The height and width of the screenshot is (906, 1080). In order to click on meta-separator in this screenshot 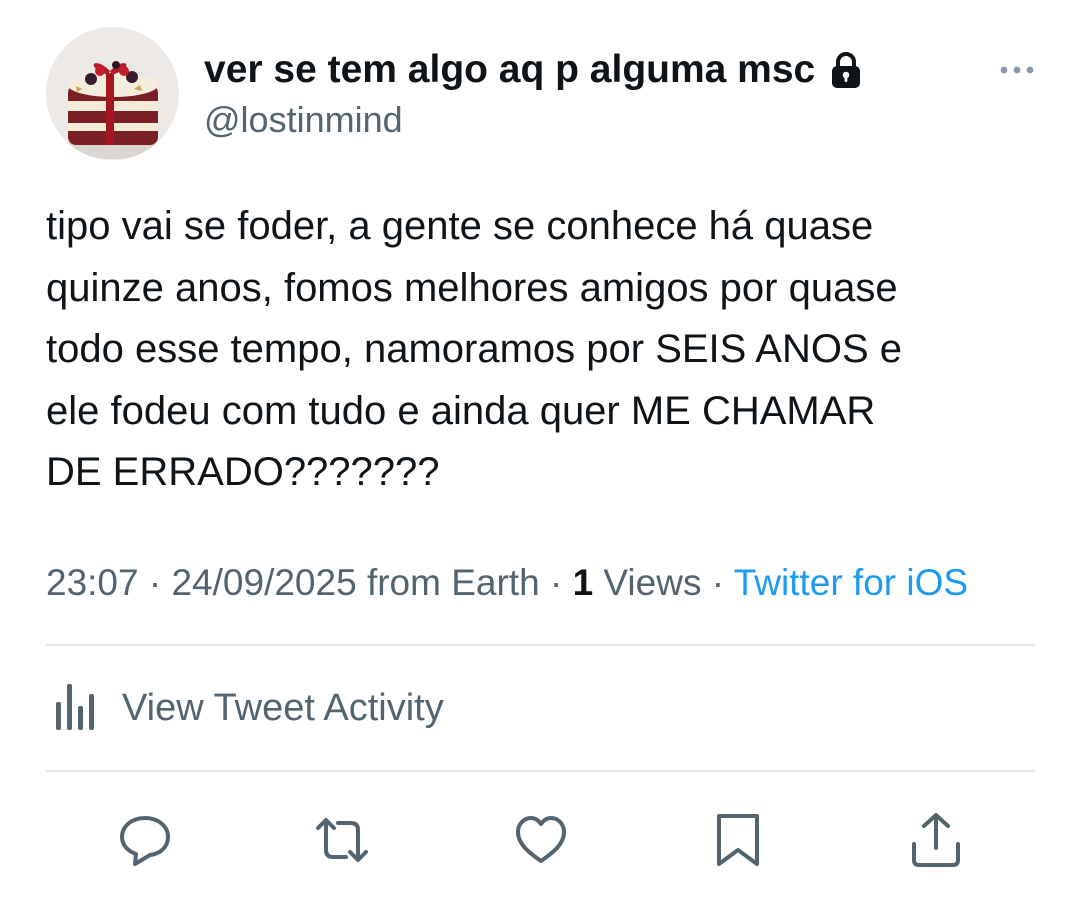, I will do `click(545, 582)`.